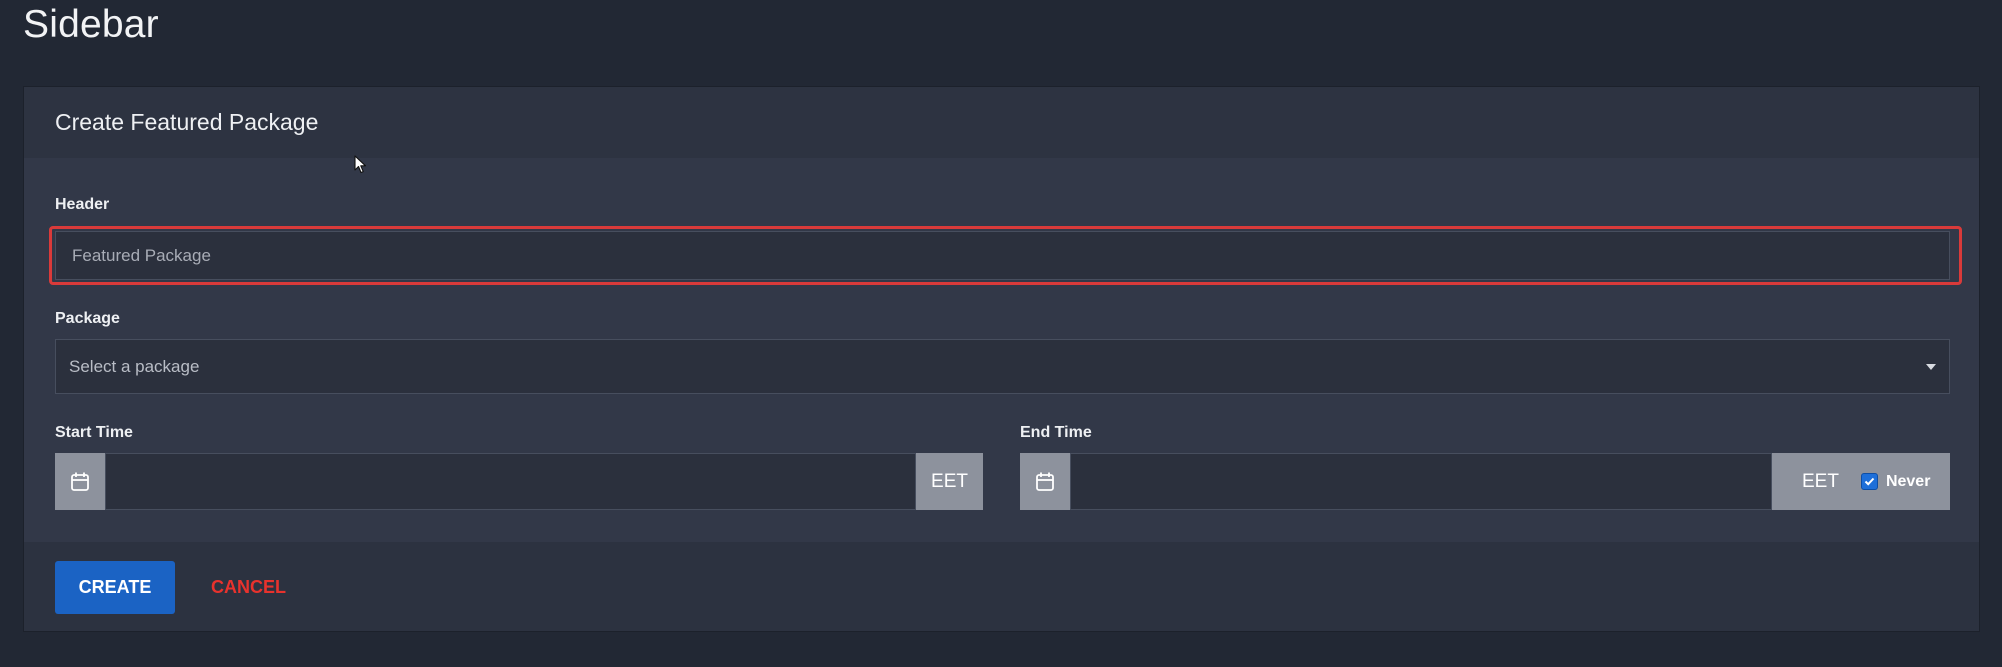 Image resolution: width=2002 pixels, height=667 pixels. Describe the element at coordinates (1931, 366) in the screenshot. I see `chevron-down-icon` at that location.